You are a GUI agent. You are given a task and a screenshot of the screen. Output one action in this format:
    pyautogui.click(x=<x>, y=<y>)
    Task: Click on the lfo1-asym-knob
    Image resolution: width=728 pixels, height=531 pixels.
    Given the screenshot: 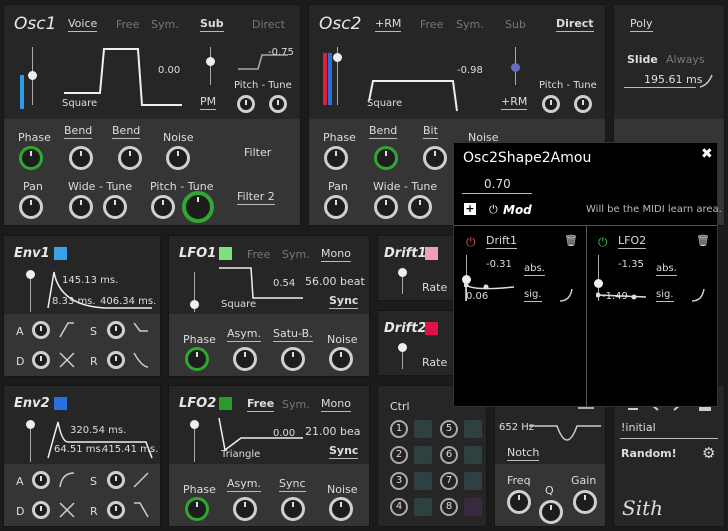 What is the action you would take?
    pyautogui.click(x=245, y=359)
    